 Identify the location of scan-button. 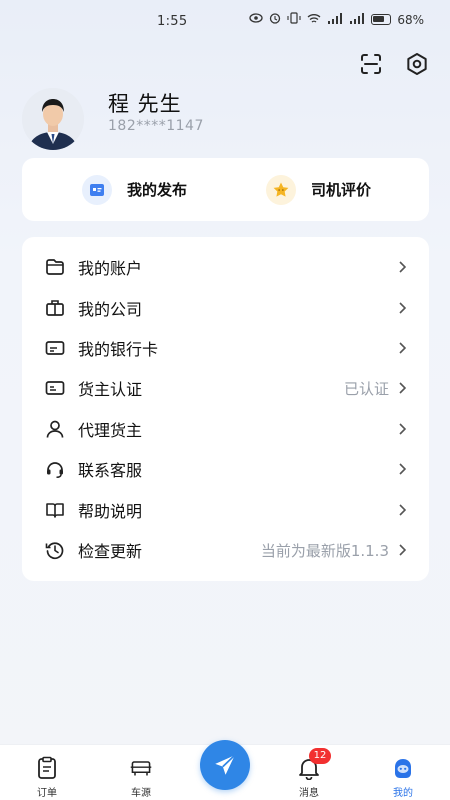
(371, 64).